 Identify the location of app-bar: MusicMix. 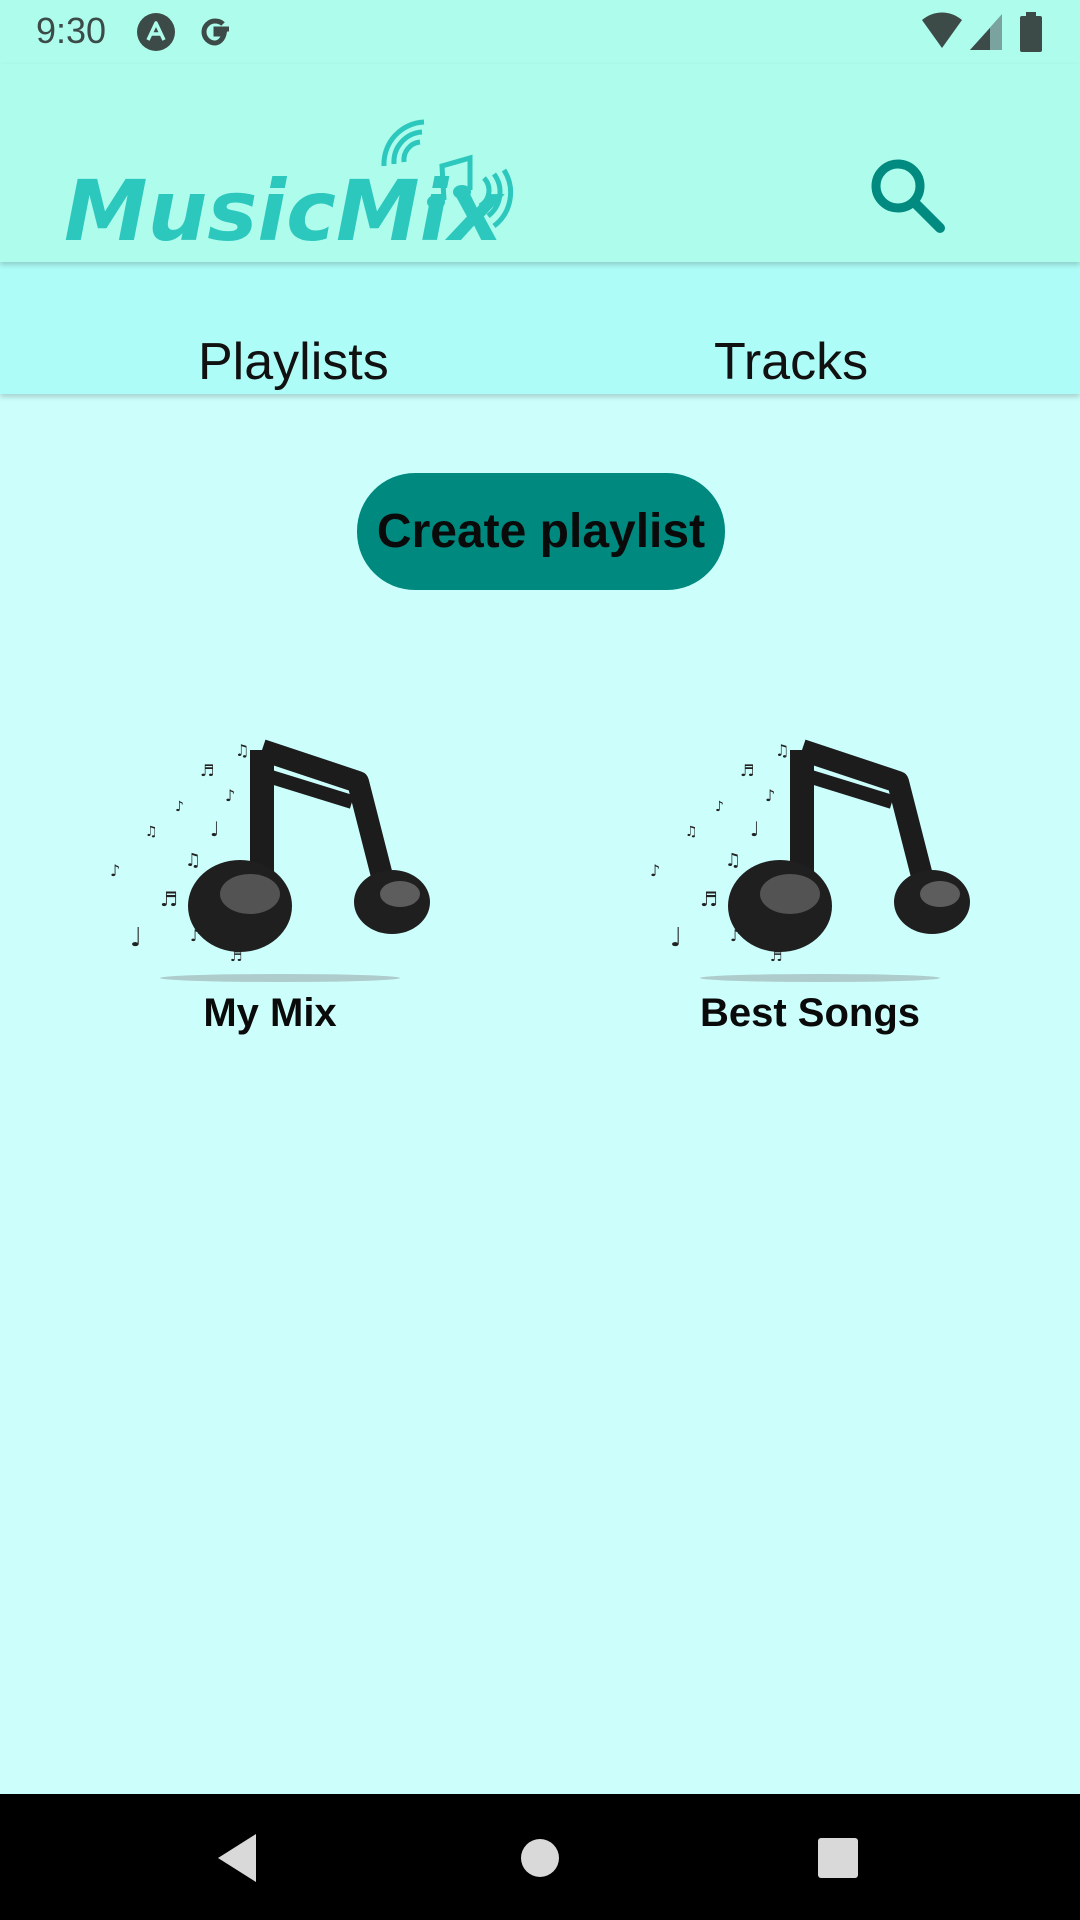
(540, 163).